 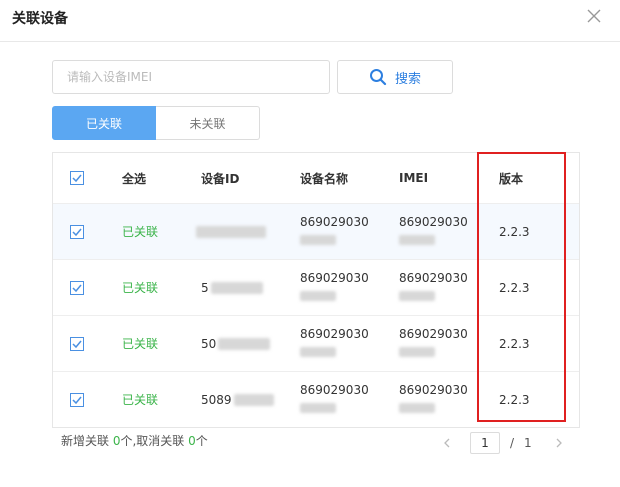 What do you see at coordinates (192, 441) in the screenshot?
I see `removed-count: 0` at bounding box center [192, 441].